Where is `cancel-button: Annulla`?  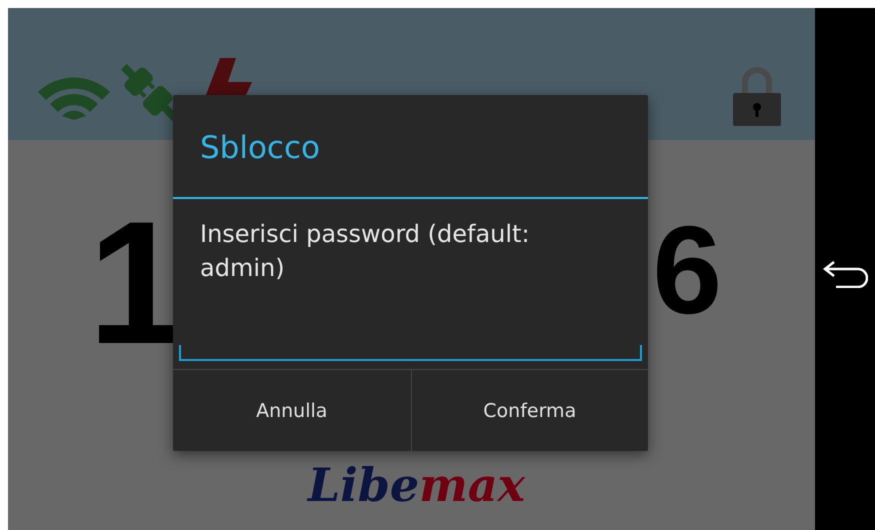
cancel-button: Annulla is located at coordinates (291, 410).